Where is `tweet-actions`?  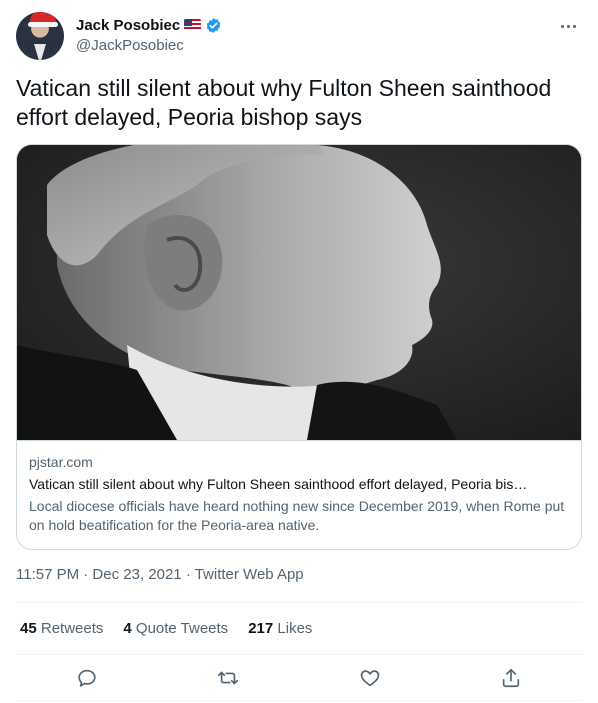
tweet-actions is located at coordinates (299, 679).